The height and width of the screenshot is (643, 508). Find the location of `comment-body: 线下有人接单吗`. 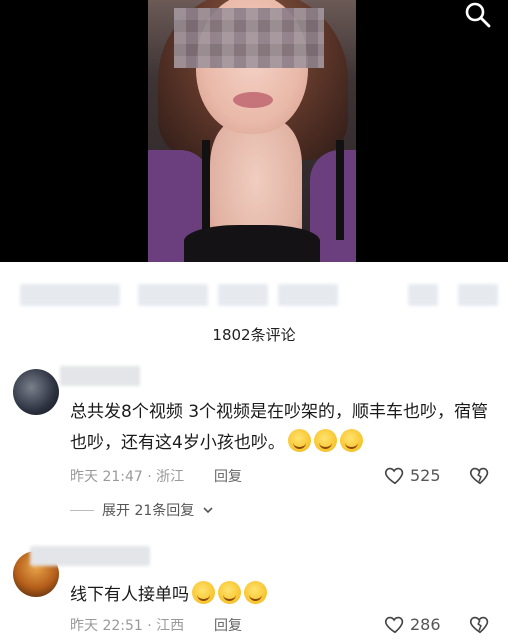

comment-body: 线下有人接单吗 is located at coordinates (129, 595).